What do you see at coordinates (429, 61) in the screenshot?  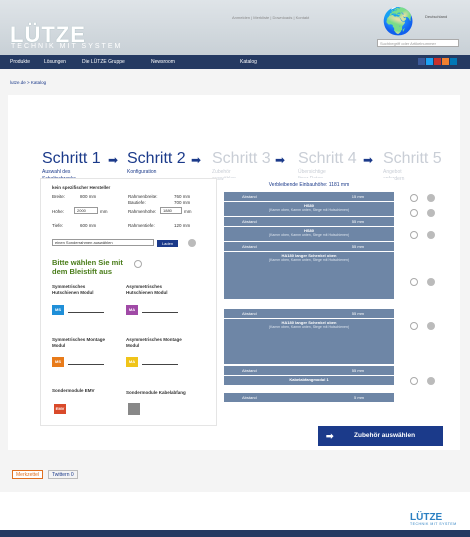 I see `twitter-icon` at bounding box center [429, 61].